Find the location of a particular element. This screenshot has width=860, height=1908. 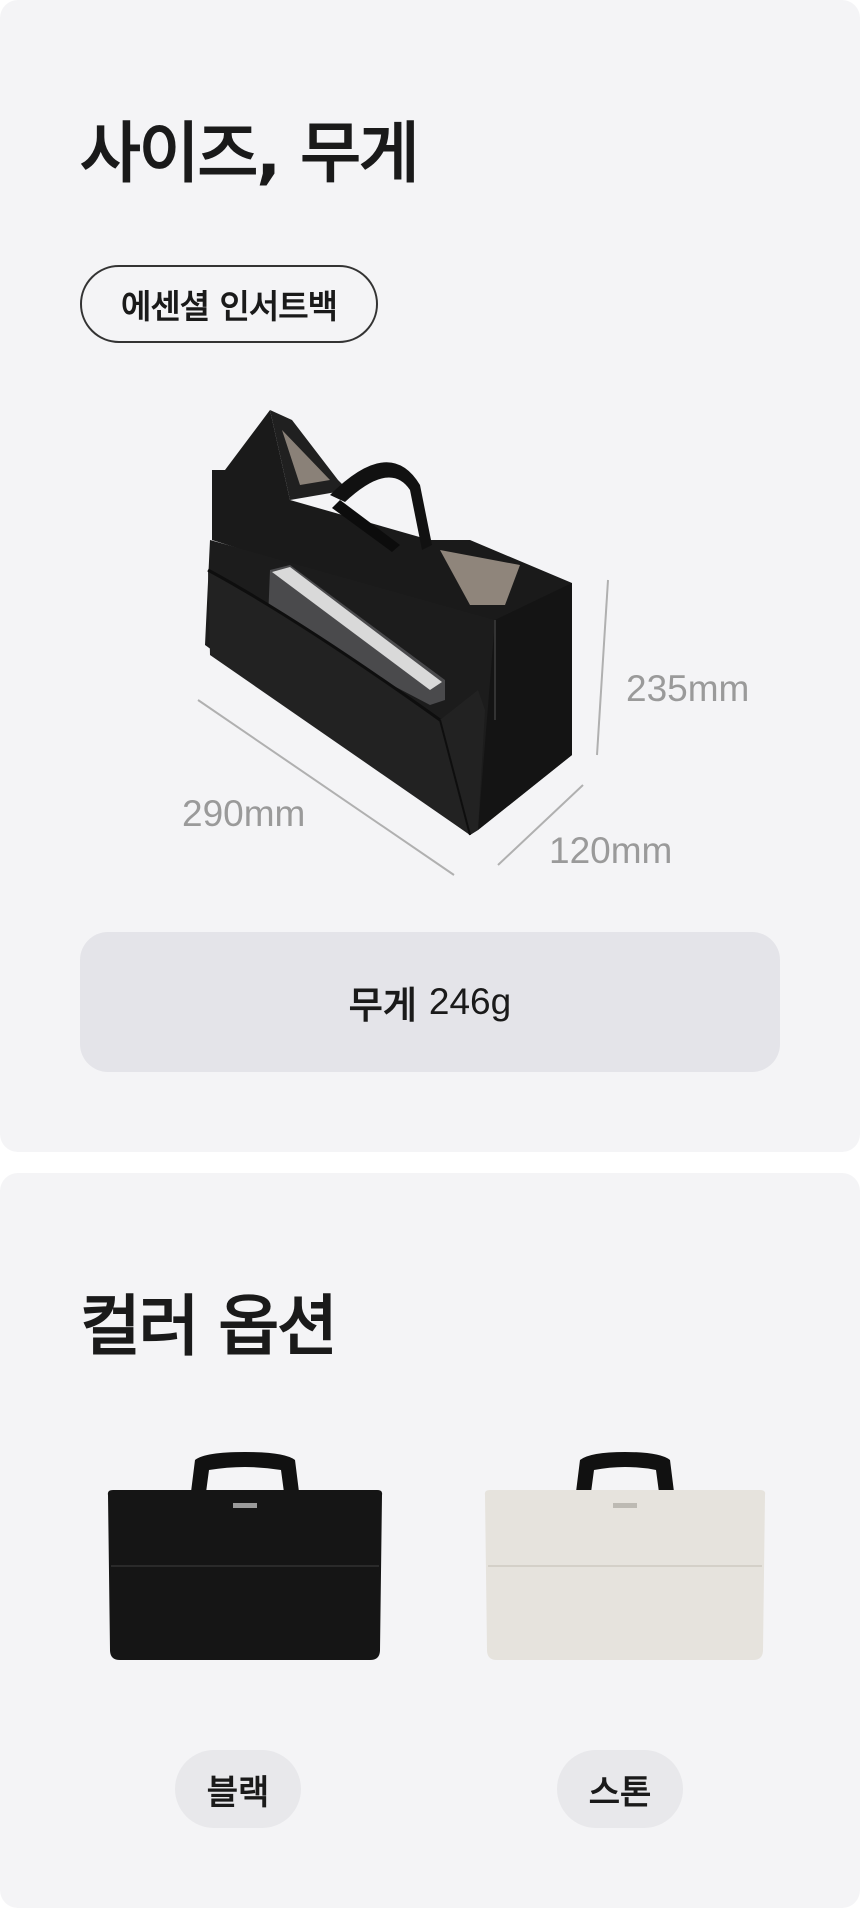

bag-illustration is located at coordinates (388, 623).